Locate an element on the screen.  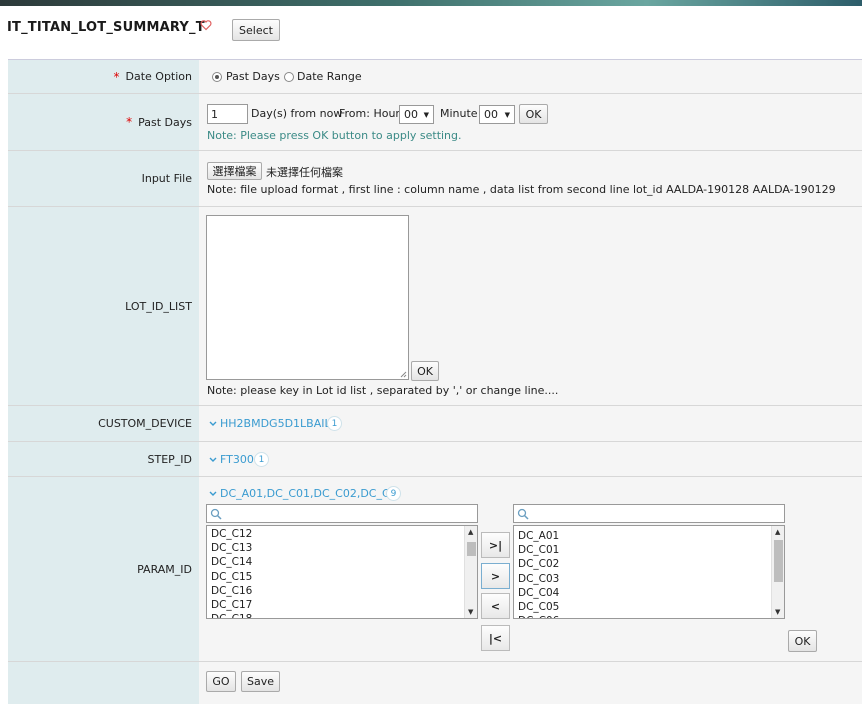
days-suffix: Day(s) from now is located at coordinates (297, 113).